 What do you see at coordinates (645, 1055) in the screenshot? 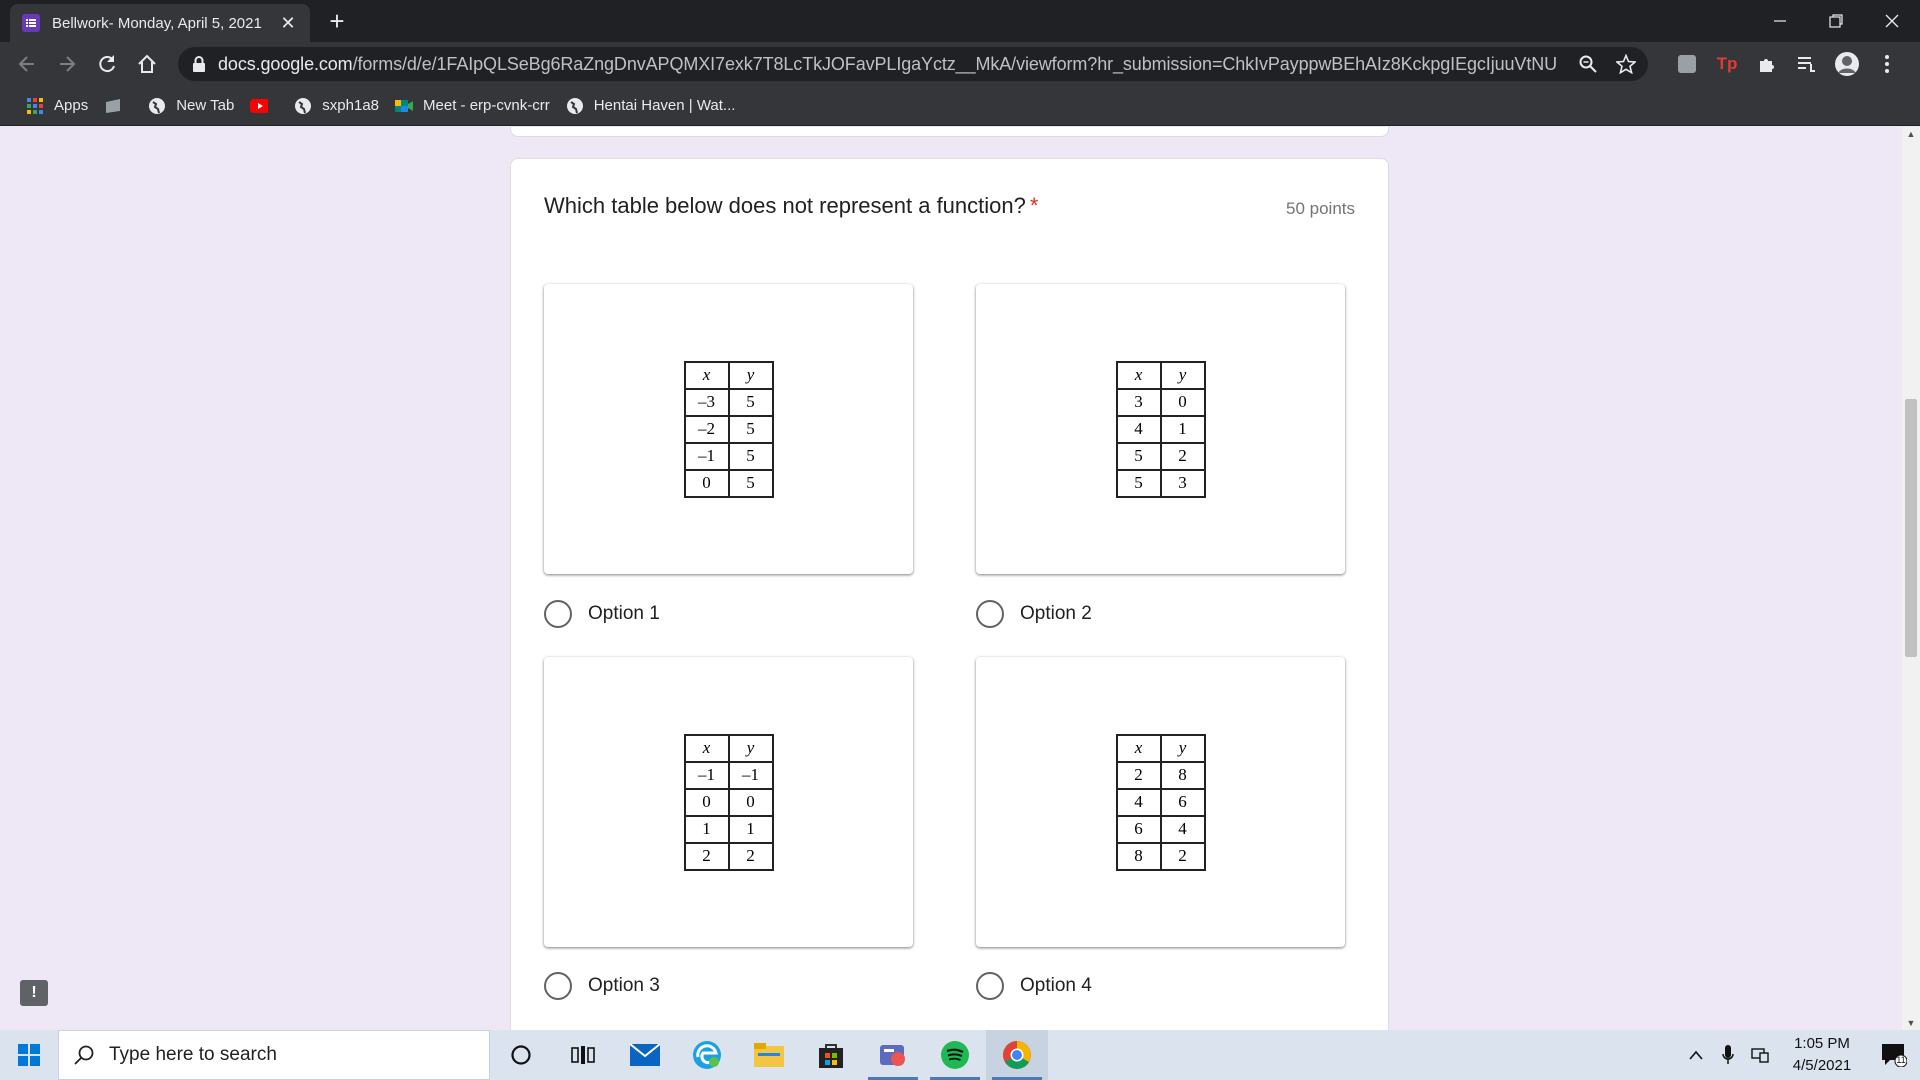
I see `mail-icon` at bounding box center [645, 1055].